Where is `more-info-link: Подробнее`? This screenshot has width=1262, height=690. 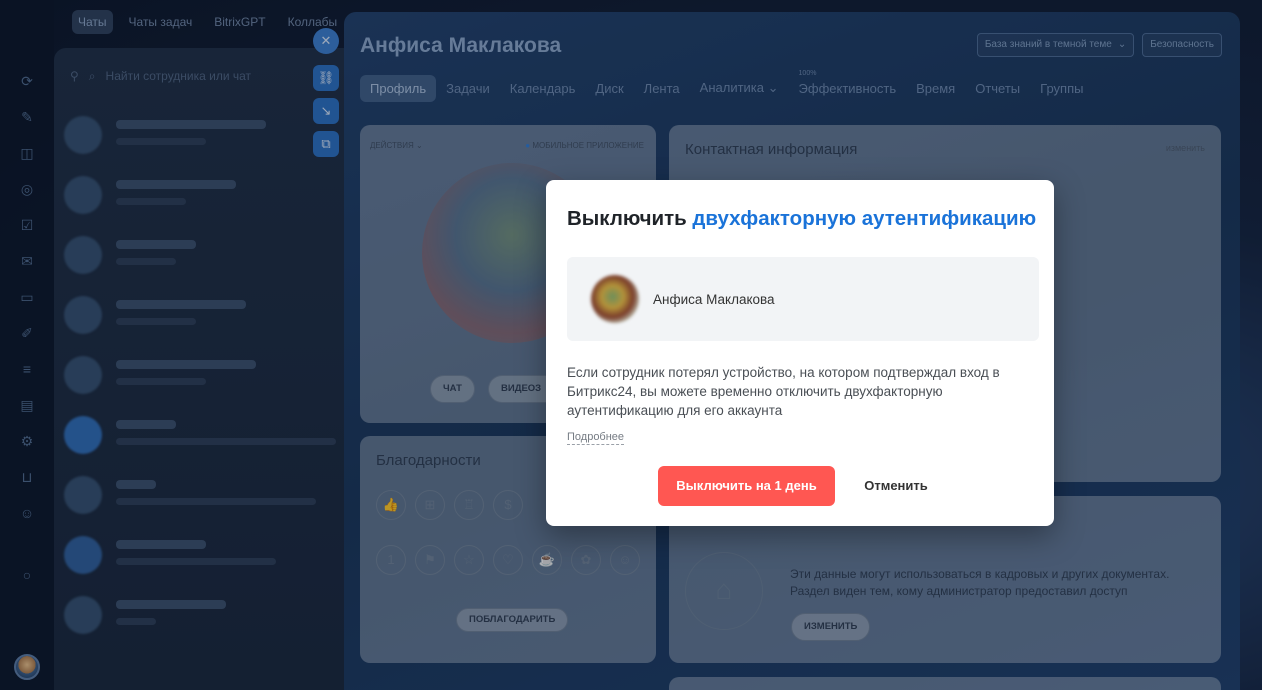 more-info-link: Подробнее is located at coordinates (596, 438).